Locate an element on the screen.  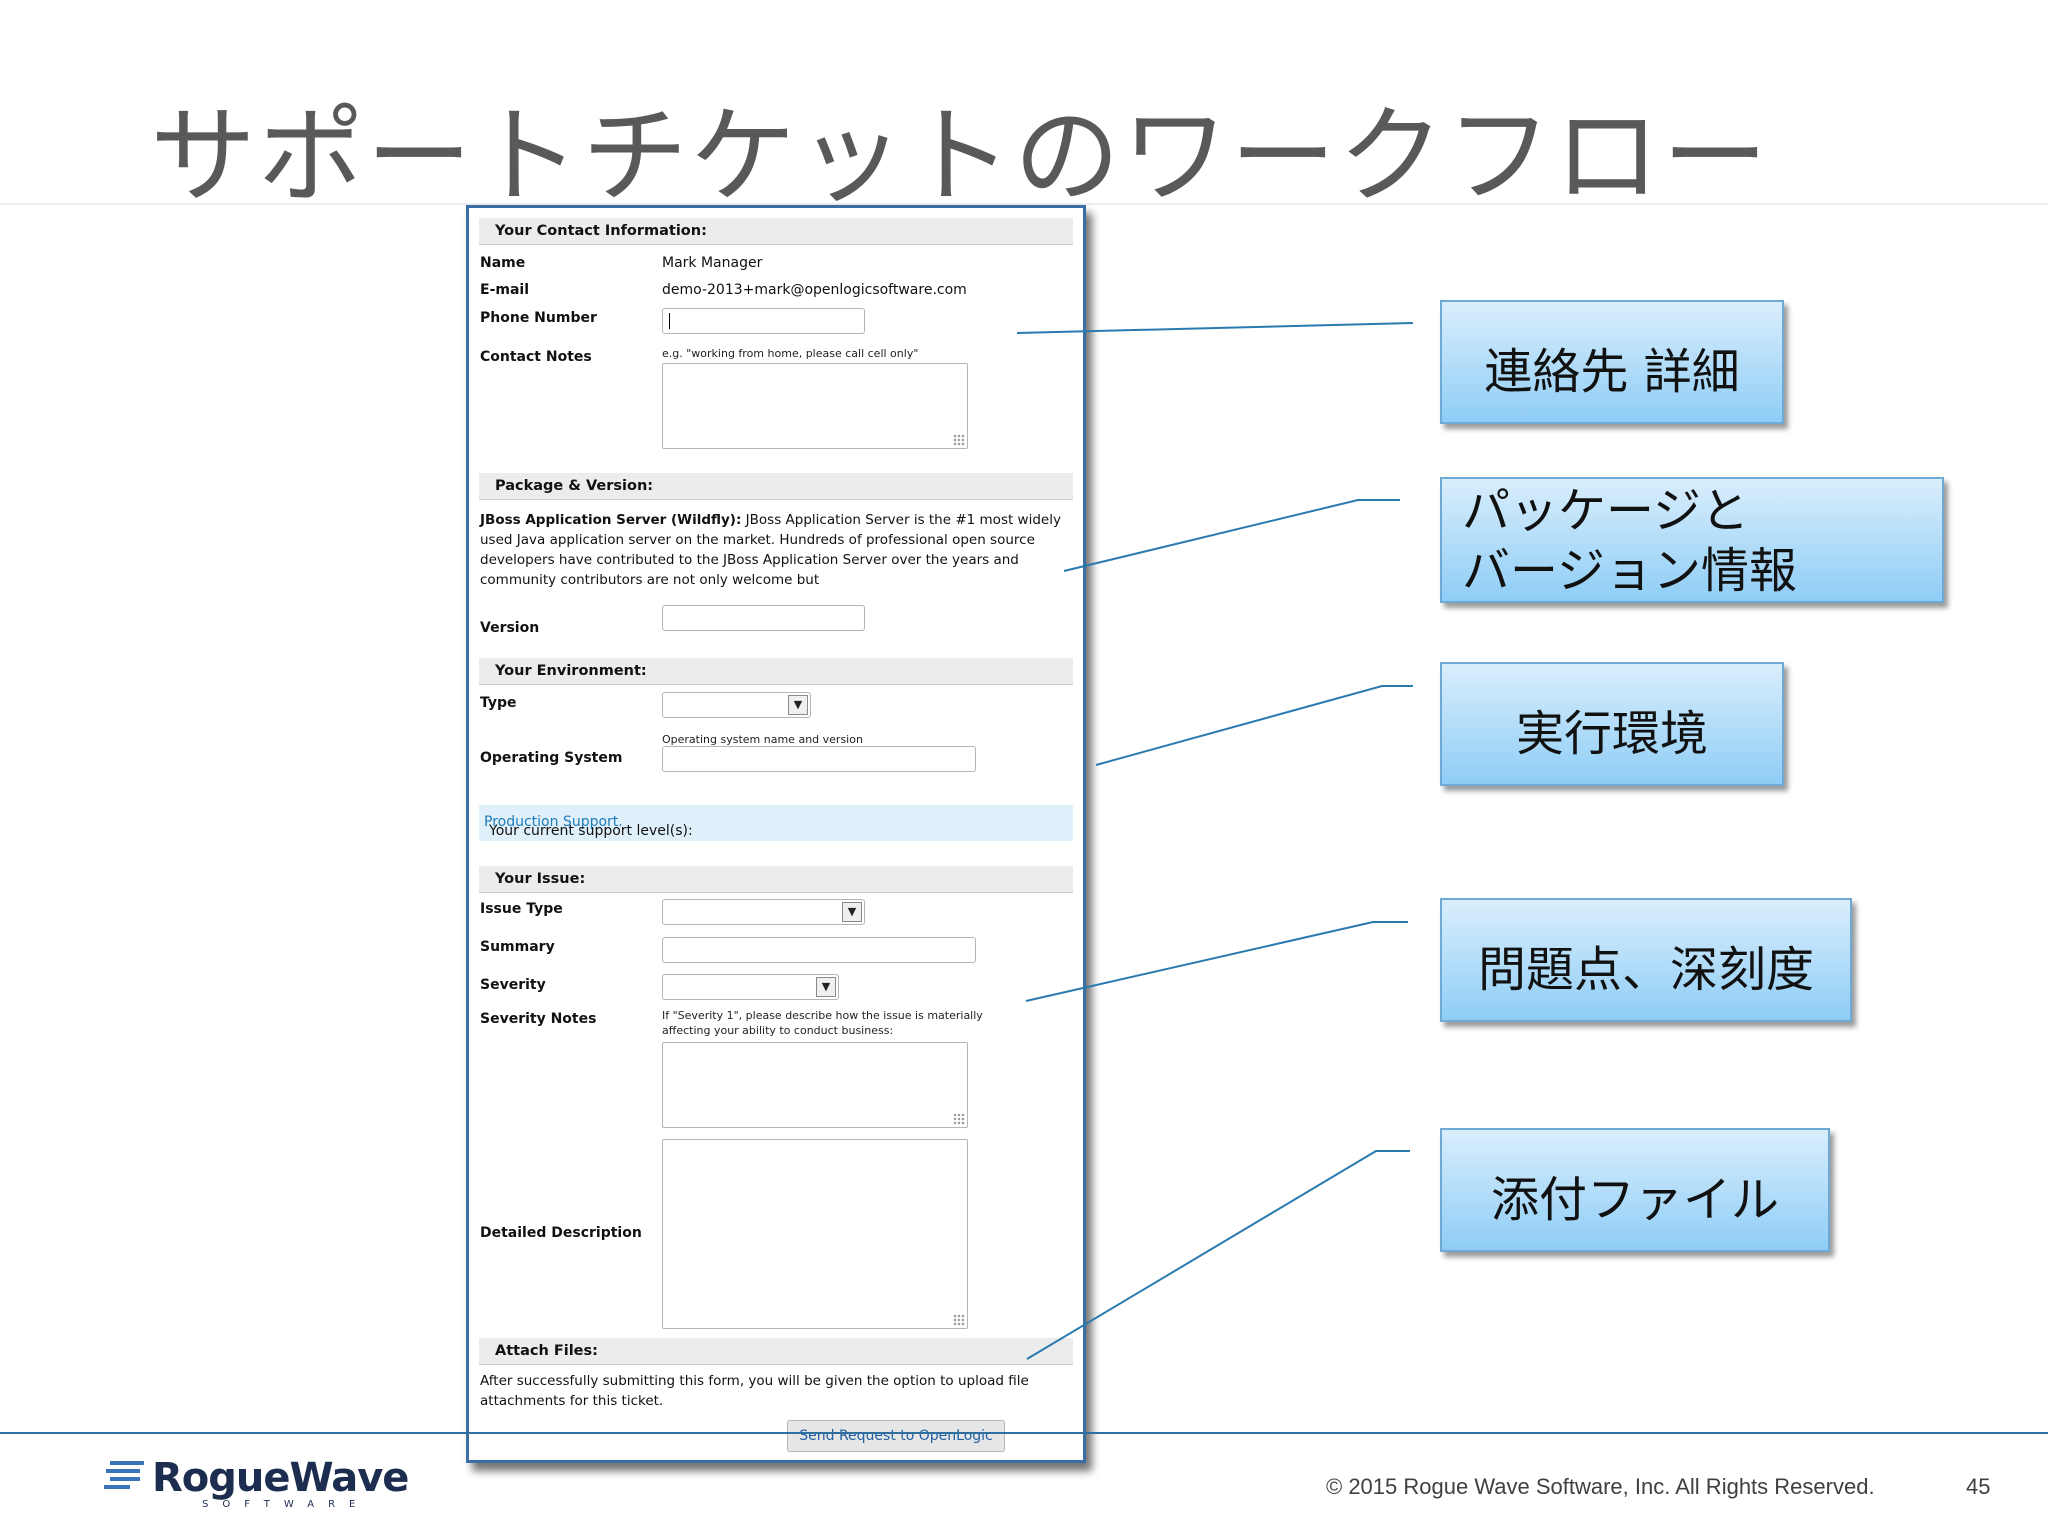
callout-issue-text: 問題点、深刻度 is located at coordinates (1645, 970).